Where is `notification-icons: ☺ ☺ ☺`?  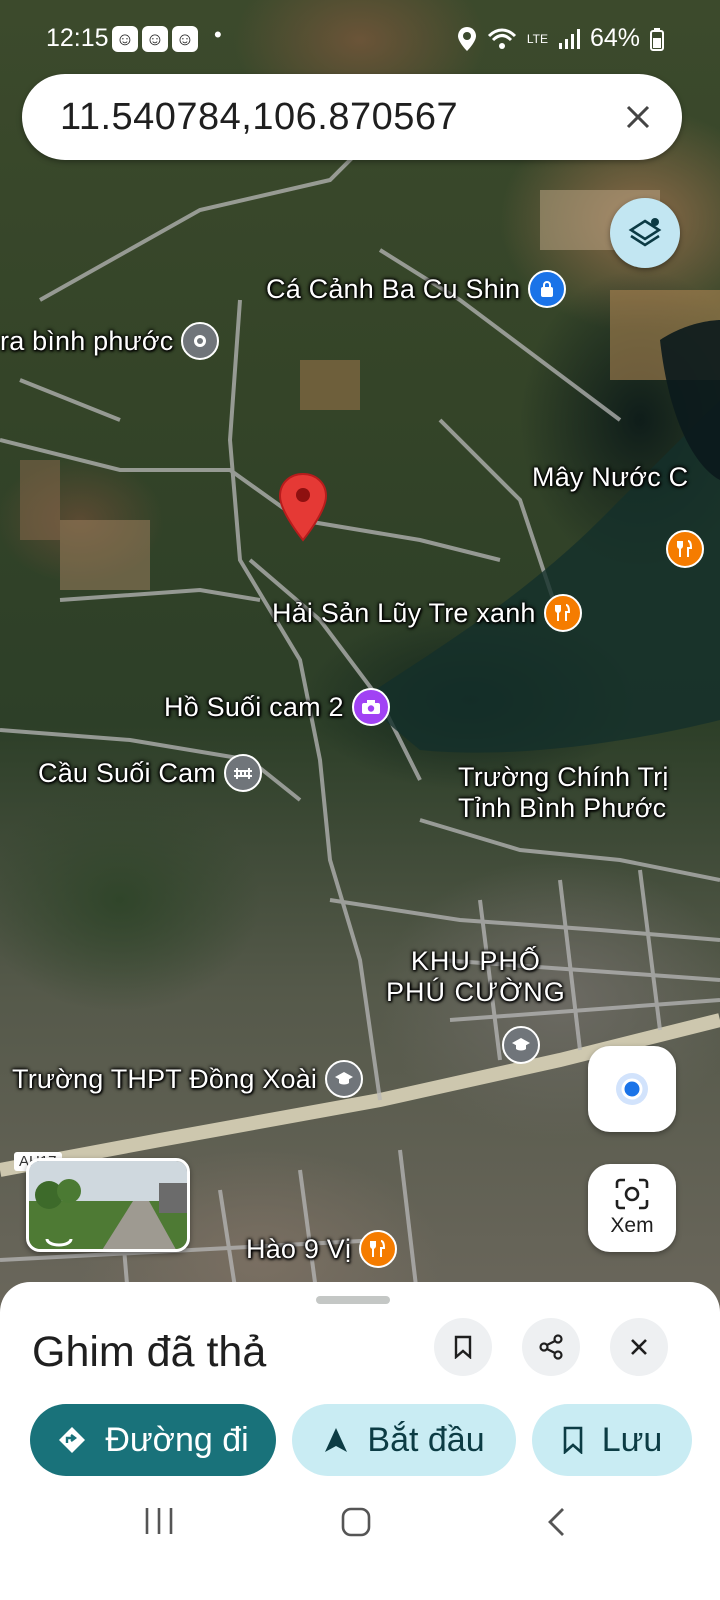
notification-icons: ☺ ☺ ☺ is located at coordinates (155, 39).